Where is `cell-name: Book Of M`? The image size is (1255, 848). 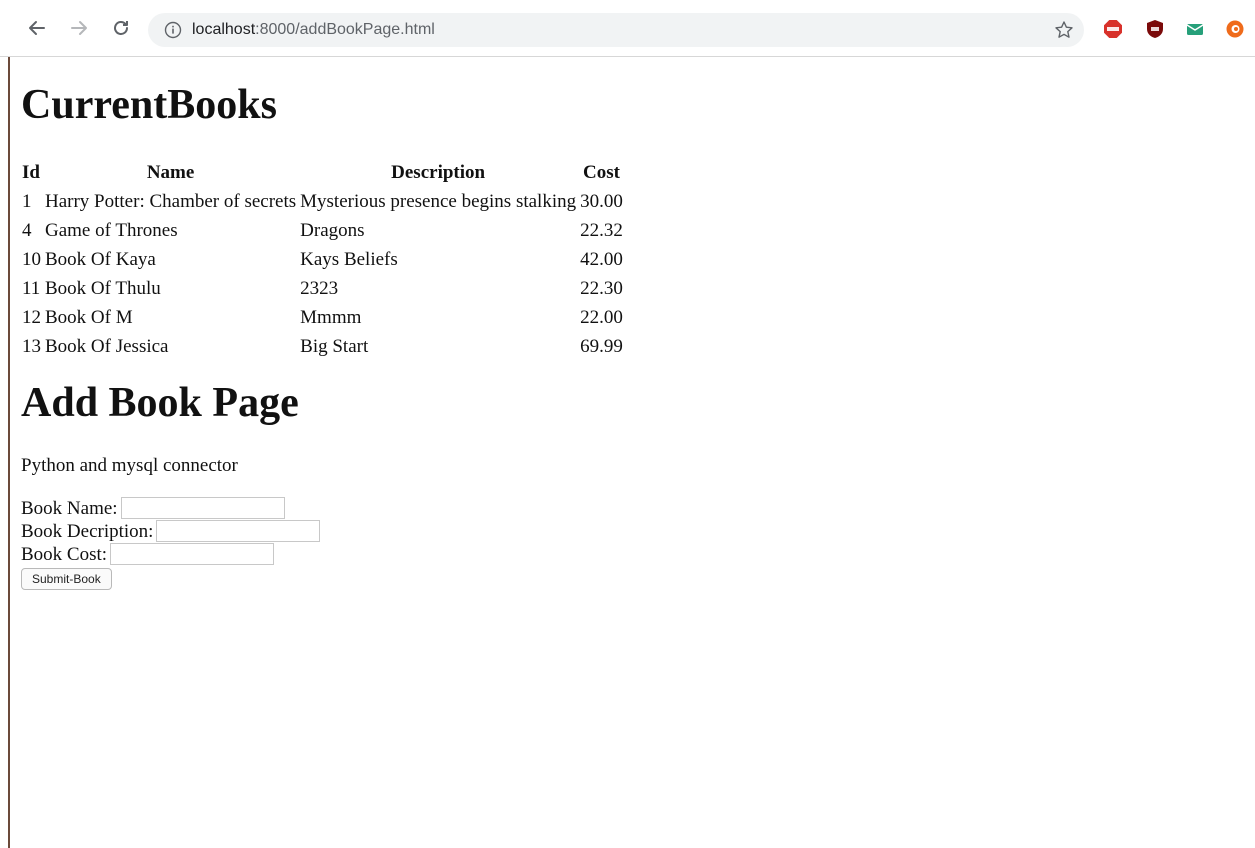 cell-name: Book Of M is located at coordinates (89, 317).